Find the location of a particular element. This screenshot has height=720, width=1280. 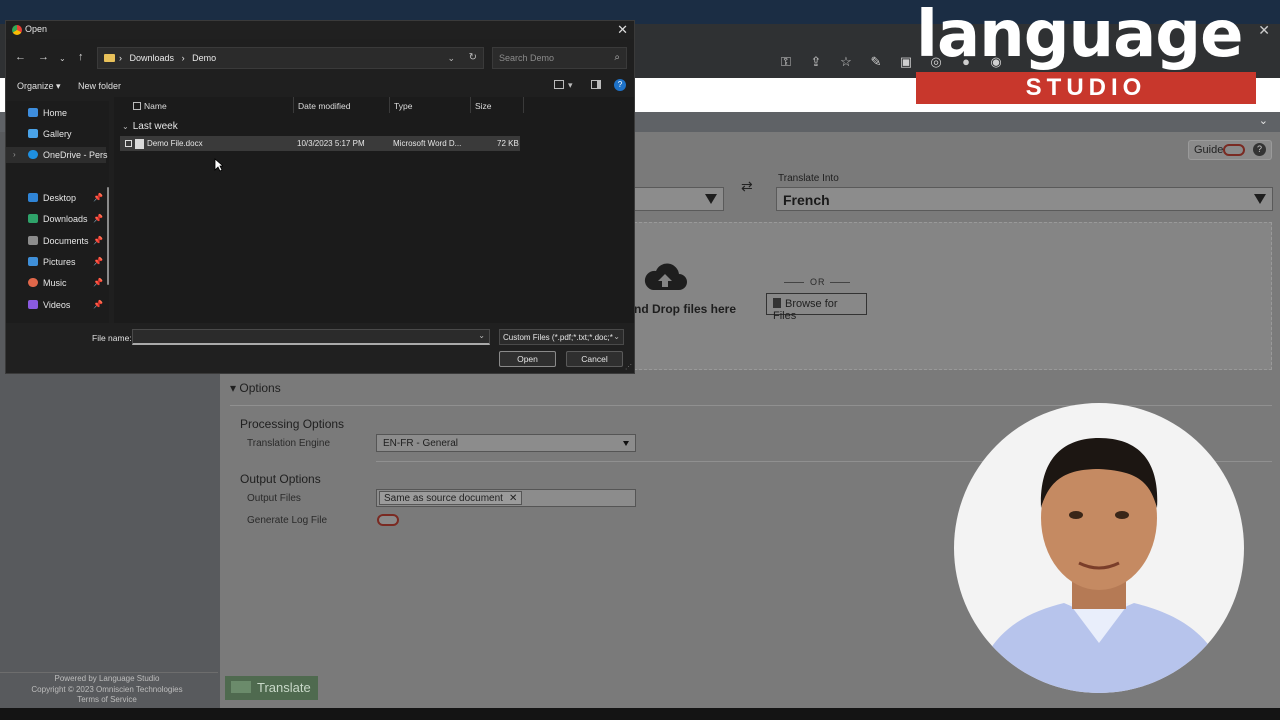

breadcrumb-item: Demo is located at coordinates (204, 58).